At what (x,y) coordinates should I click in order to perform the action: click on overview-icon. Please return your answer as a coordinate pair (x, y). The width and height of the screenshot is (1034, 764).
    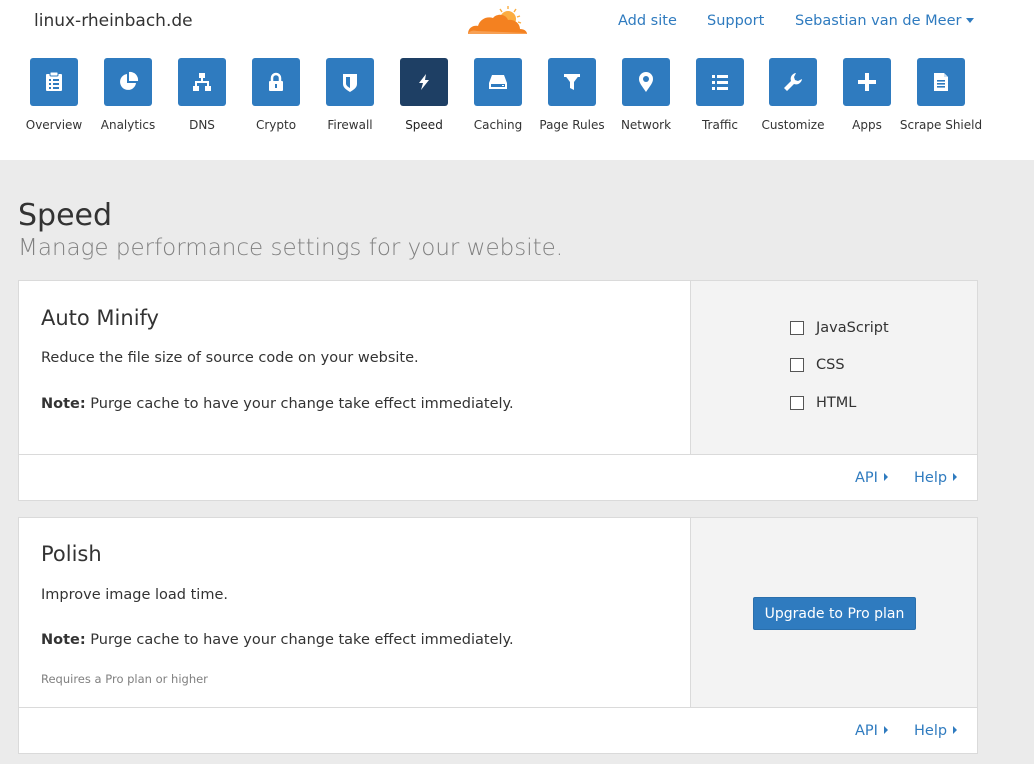
    Looking at the image, I should click on (54, 82).